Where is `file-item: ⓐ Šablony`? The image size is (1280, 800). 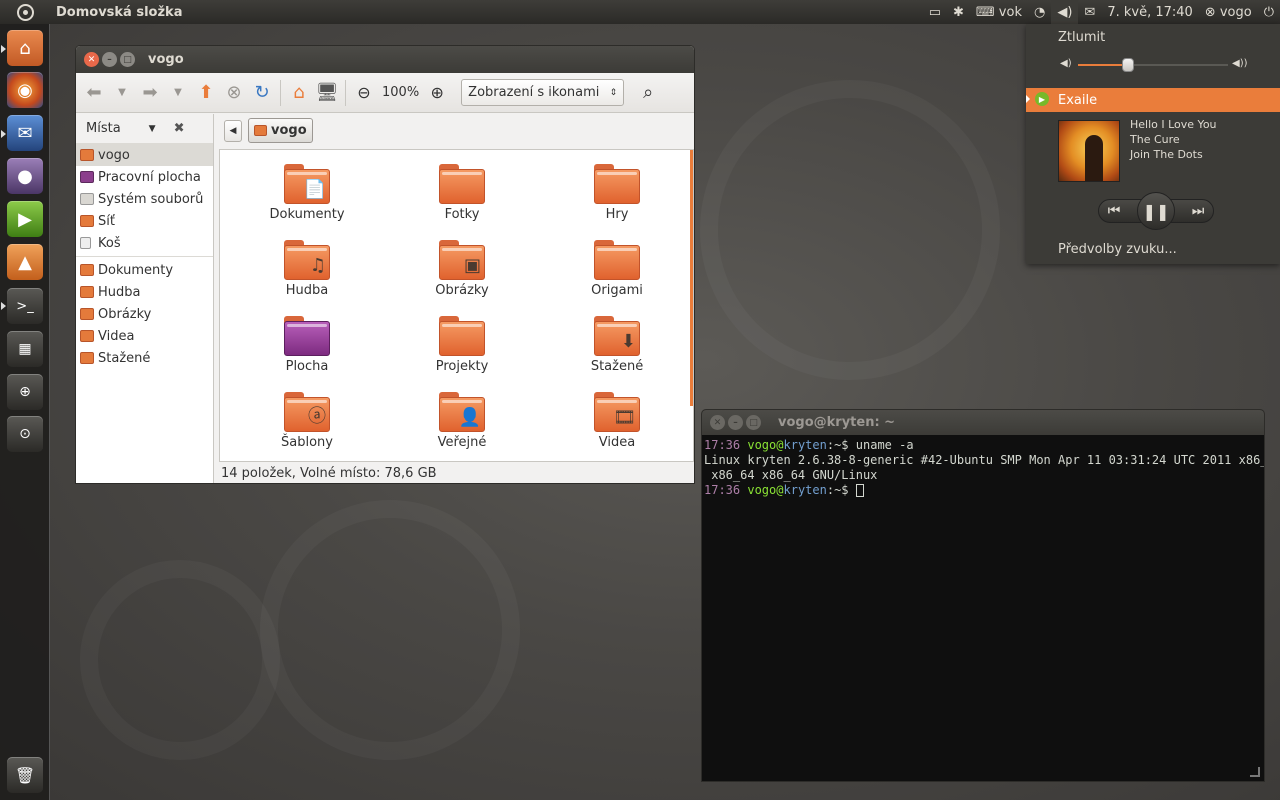
file-item: ⓐ Šablony is located at coordinates (307, 414).